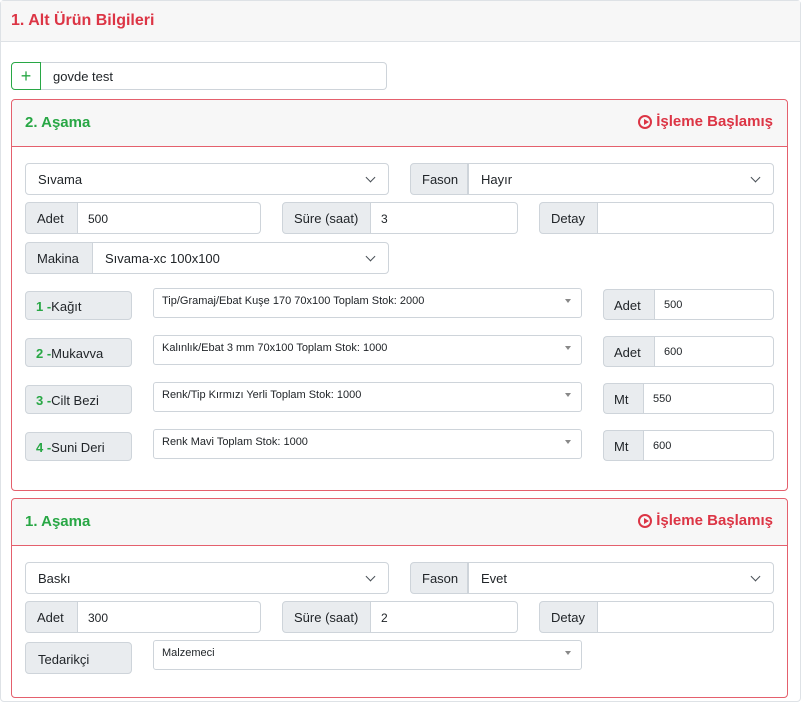  I want to click on stage-title: 1. Aşama, so click(58, 521).